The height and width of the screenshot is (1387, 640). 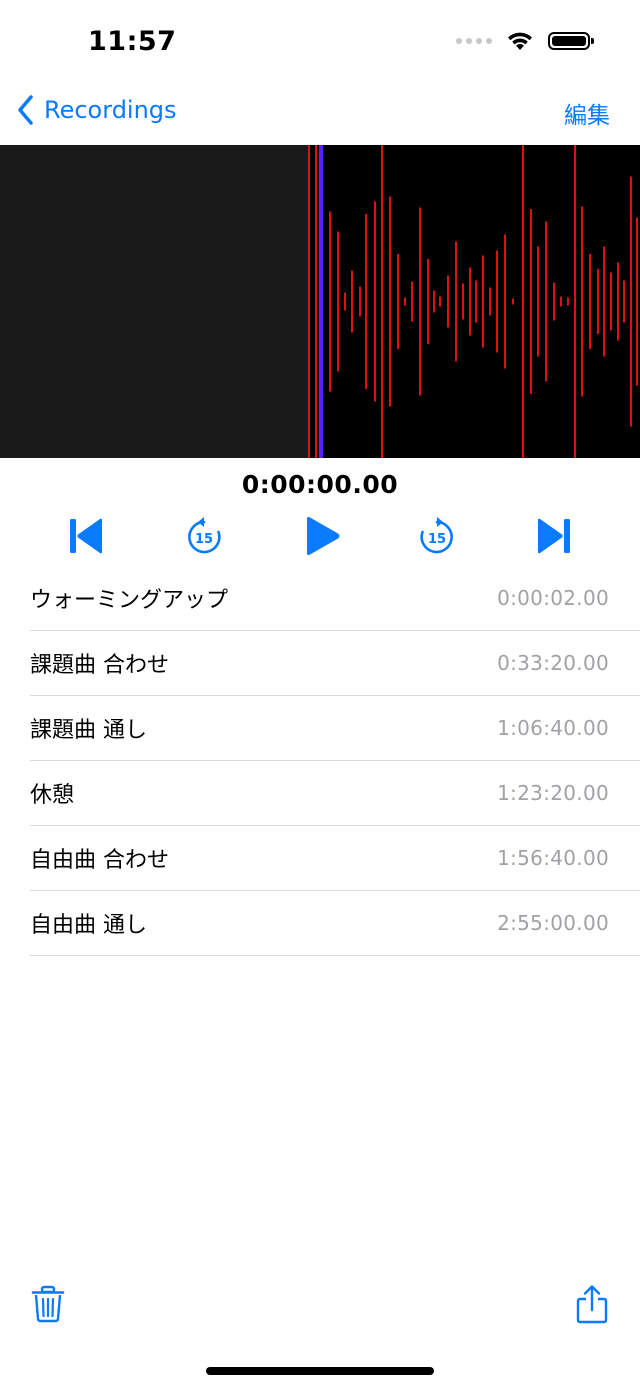 I want to click on battery-icon, so click(x=571, y=41).